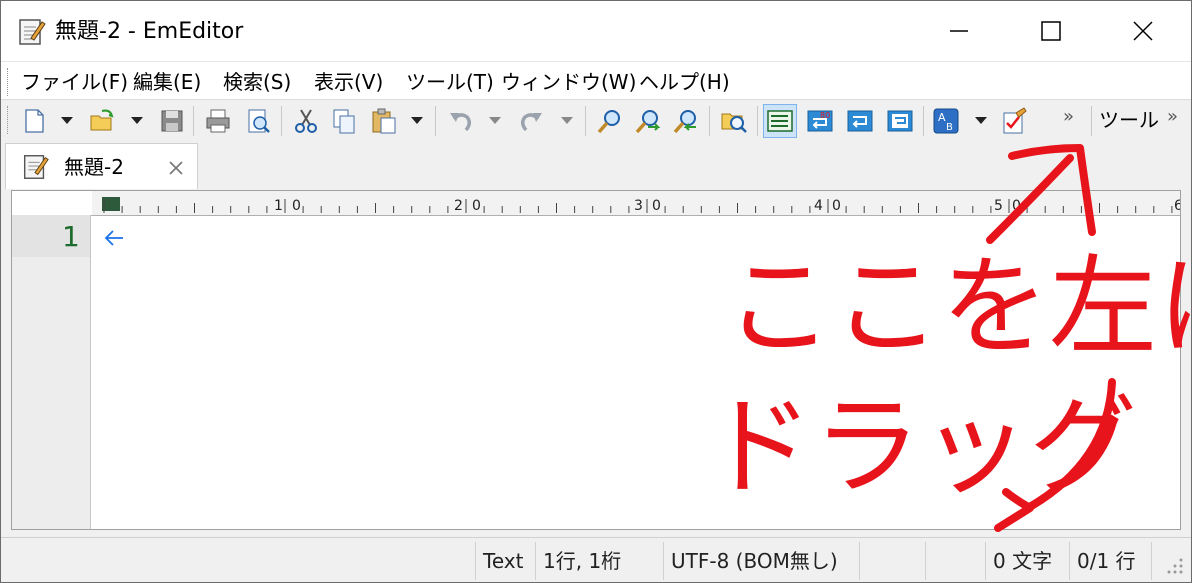 The height and width of the screenshot is (583, 1192). I want to click on menu-view: 表示(V), so click(348, 82).